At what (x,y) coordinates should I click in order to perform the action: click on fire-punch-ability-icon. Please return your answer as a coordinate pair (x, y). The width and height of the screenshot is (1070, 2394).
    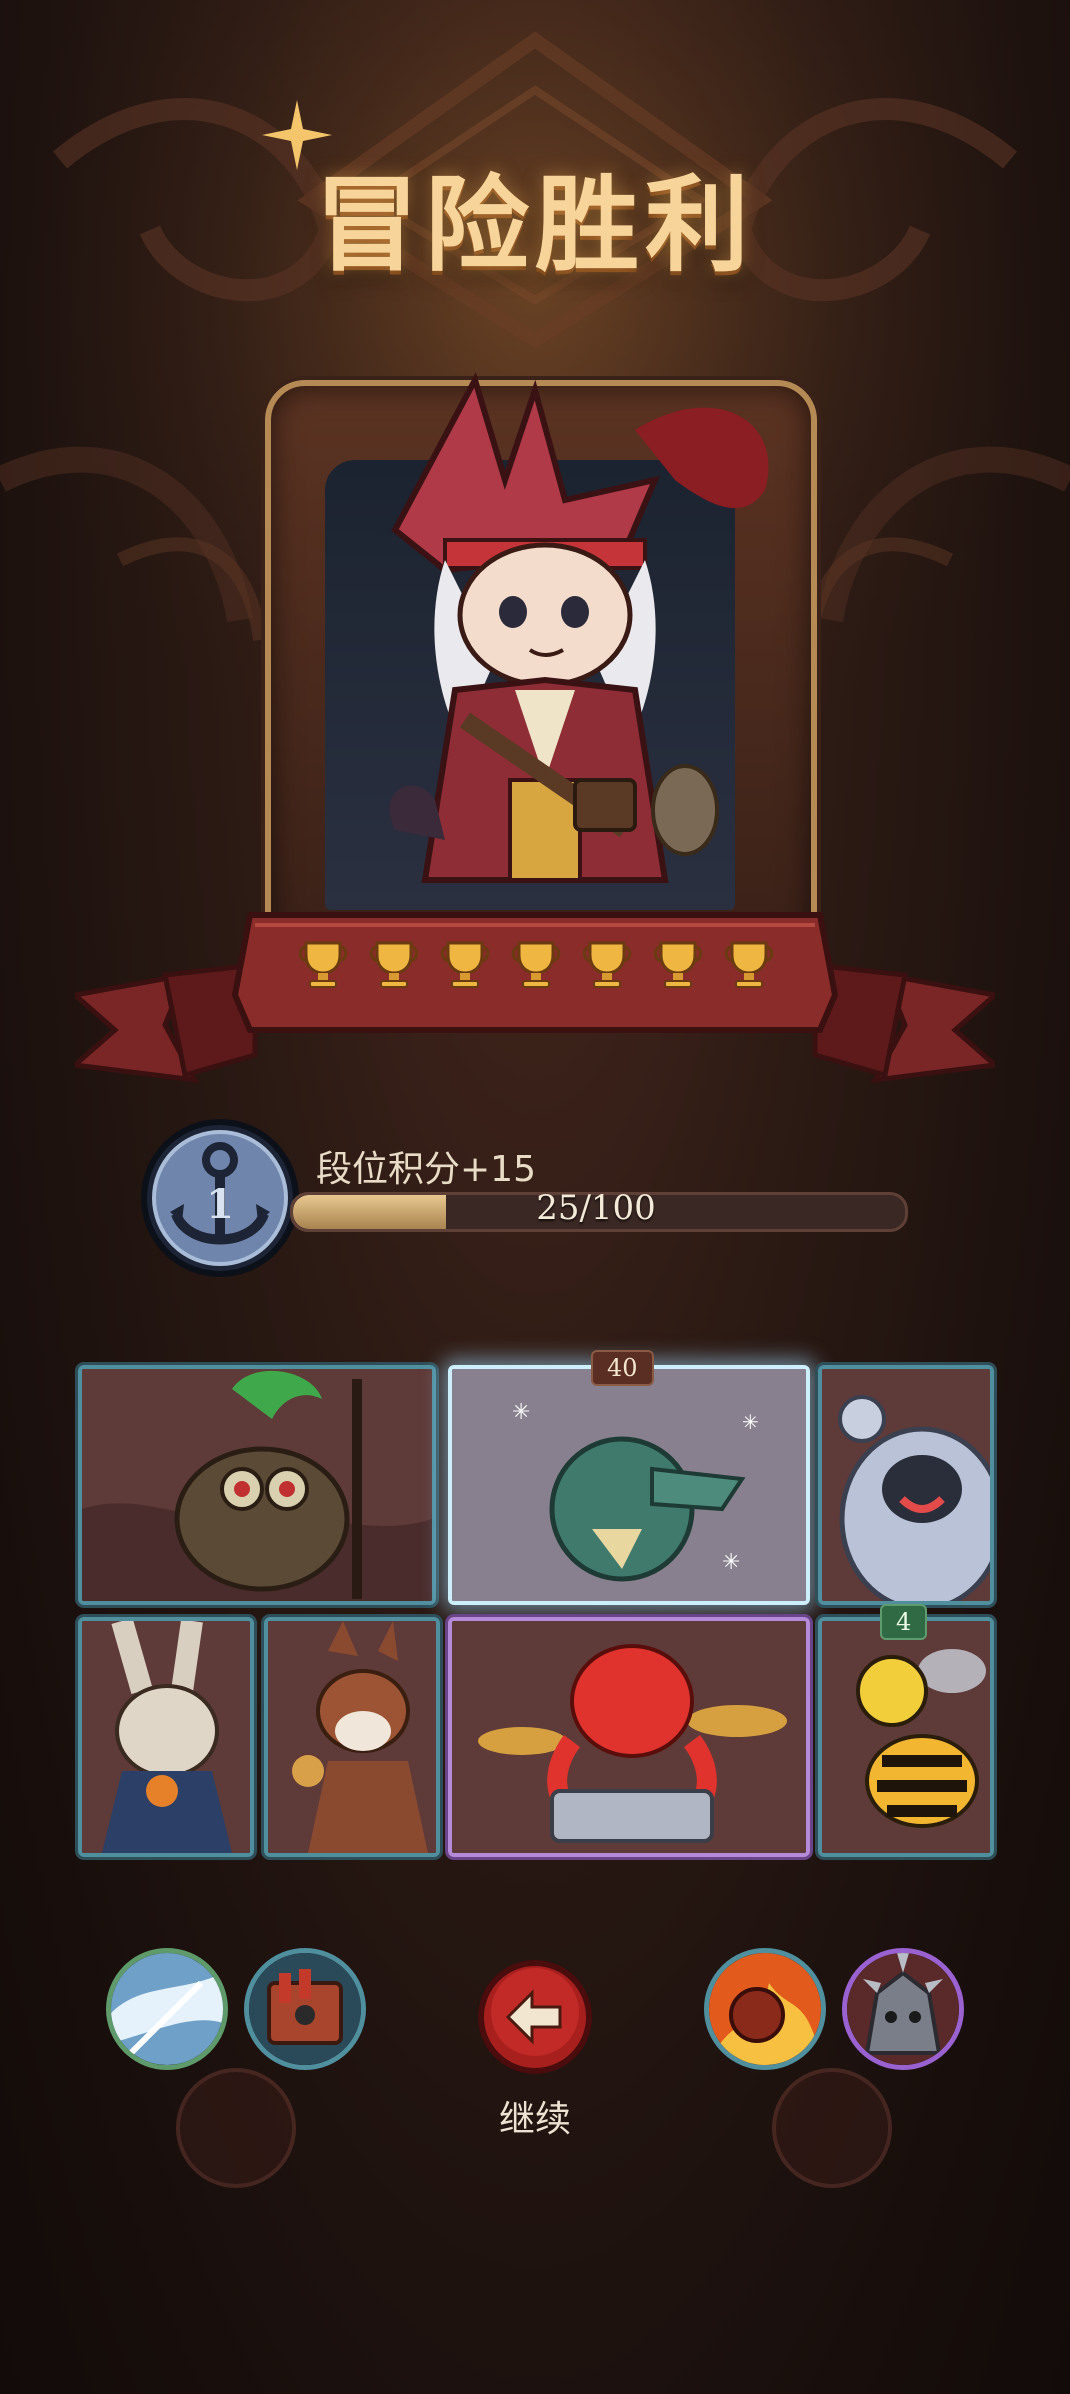
    Looking at the image, I should click on (765, 2009).